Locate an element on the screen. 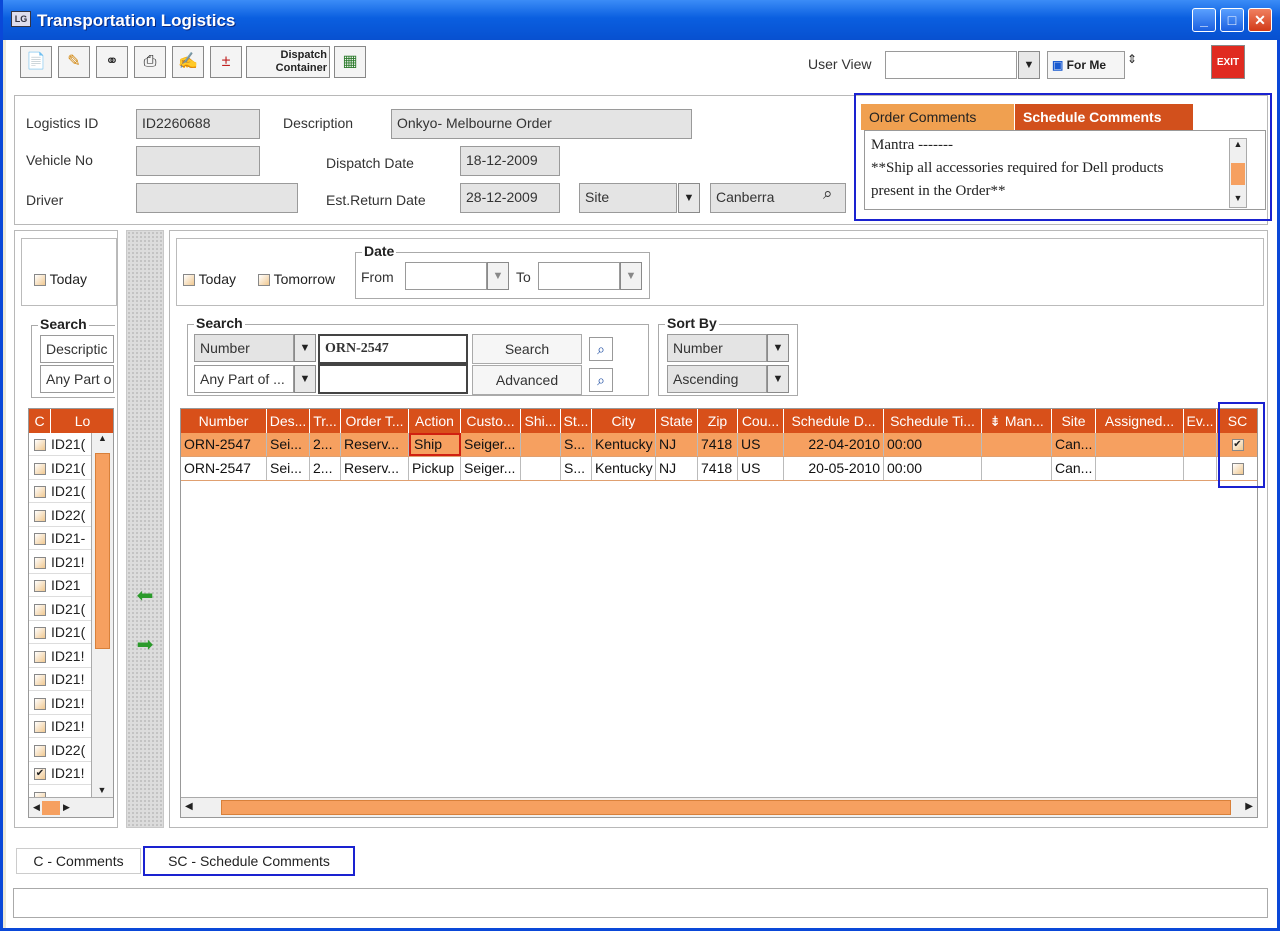  left-list-row: ID22( is located at coordinates (60, 750).